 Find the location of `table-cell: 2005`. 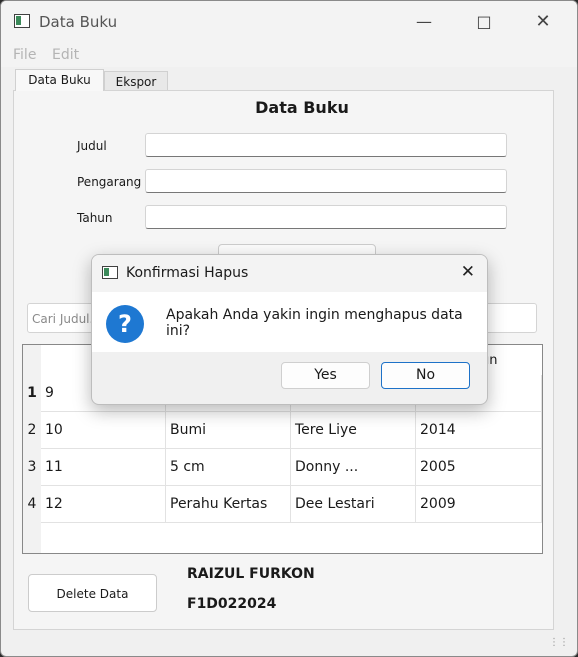

table-cell: 2005 is located at coordinates (479, 467).